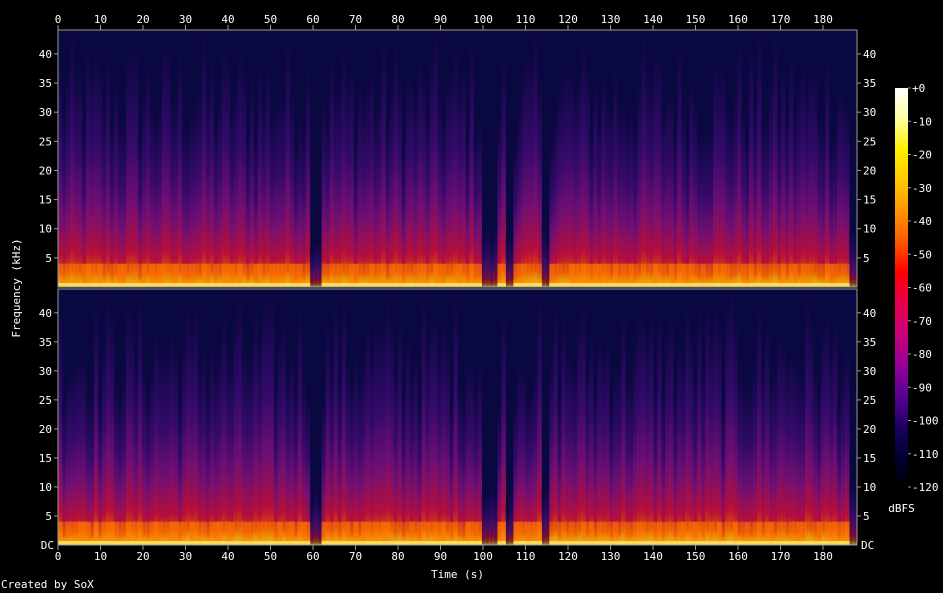 Image resolution: width=943 pixels, height=593 pixels. Describe the element at coordinates (738, 556) in the screenshot. I see `x-tick-label-bottom: 160` at that location.